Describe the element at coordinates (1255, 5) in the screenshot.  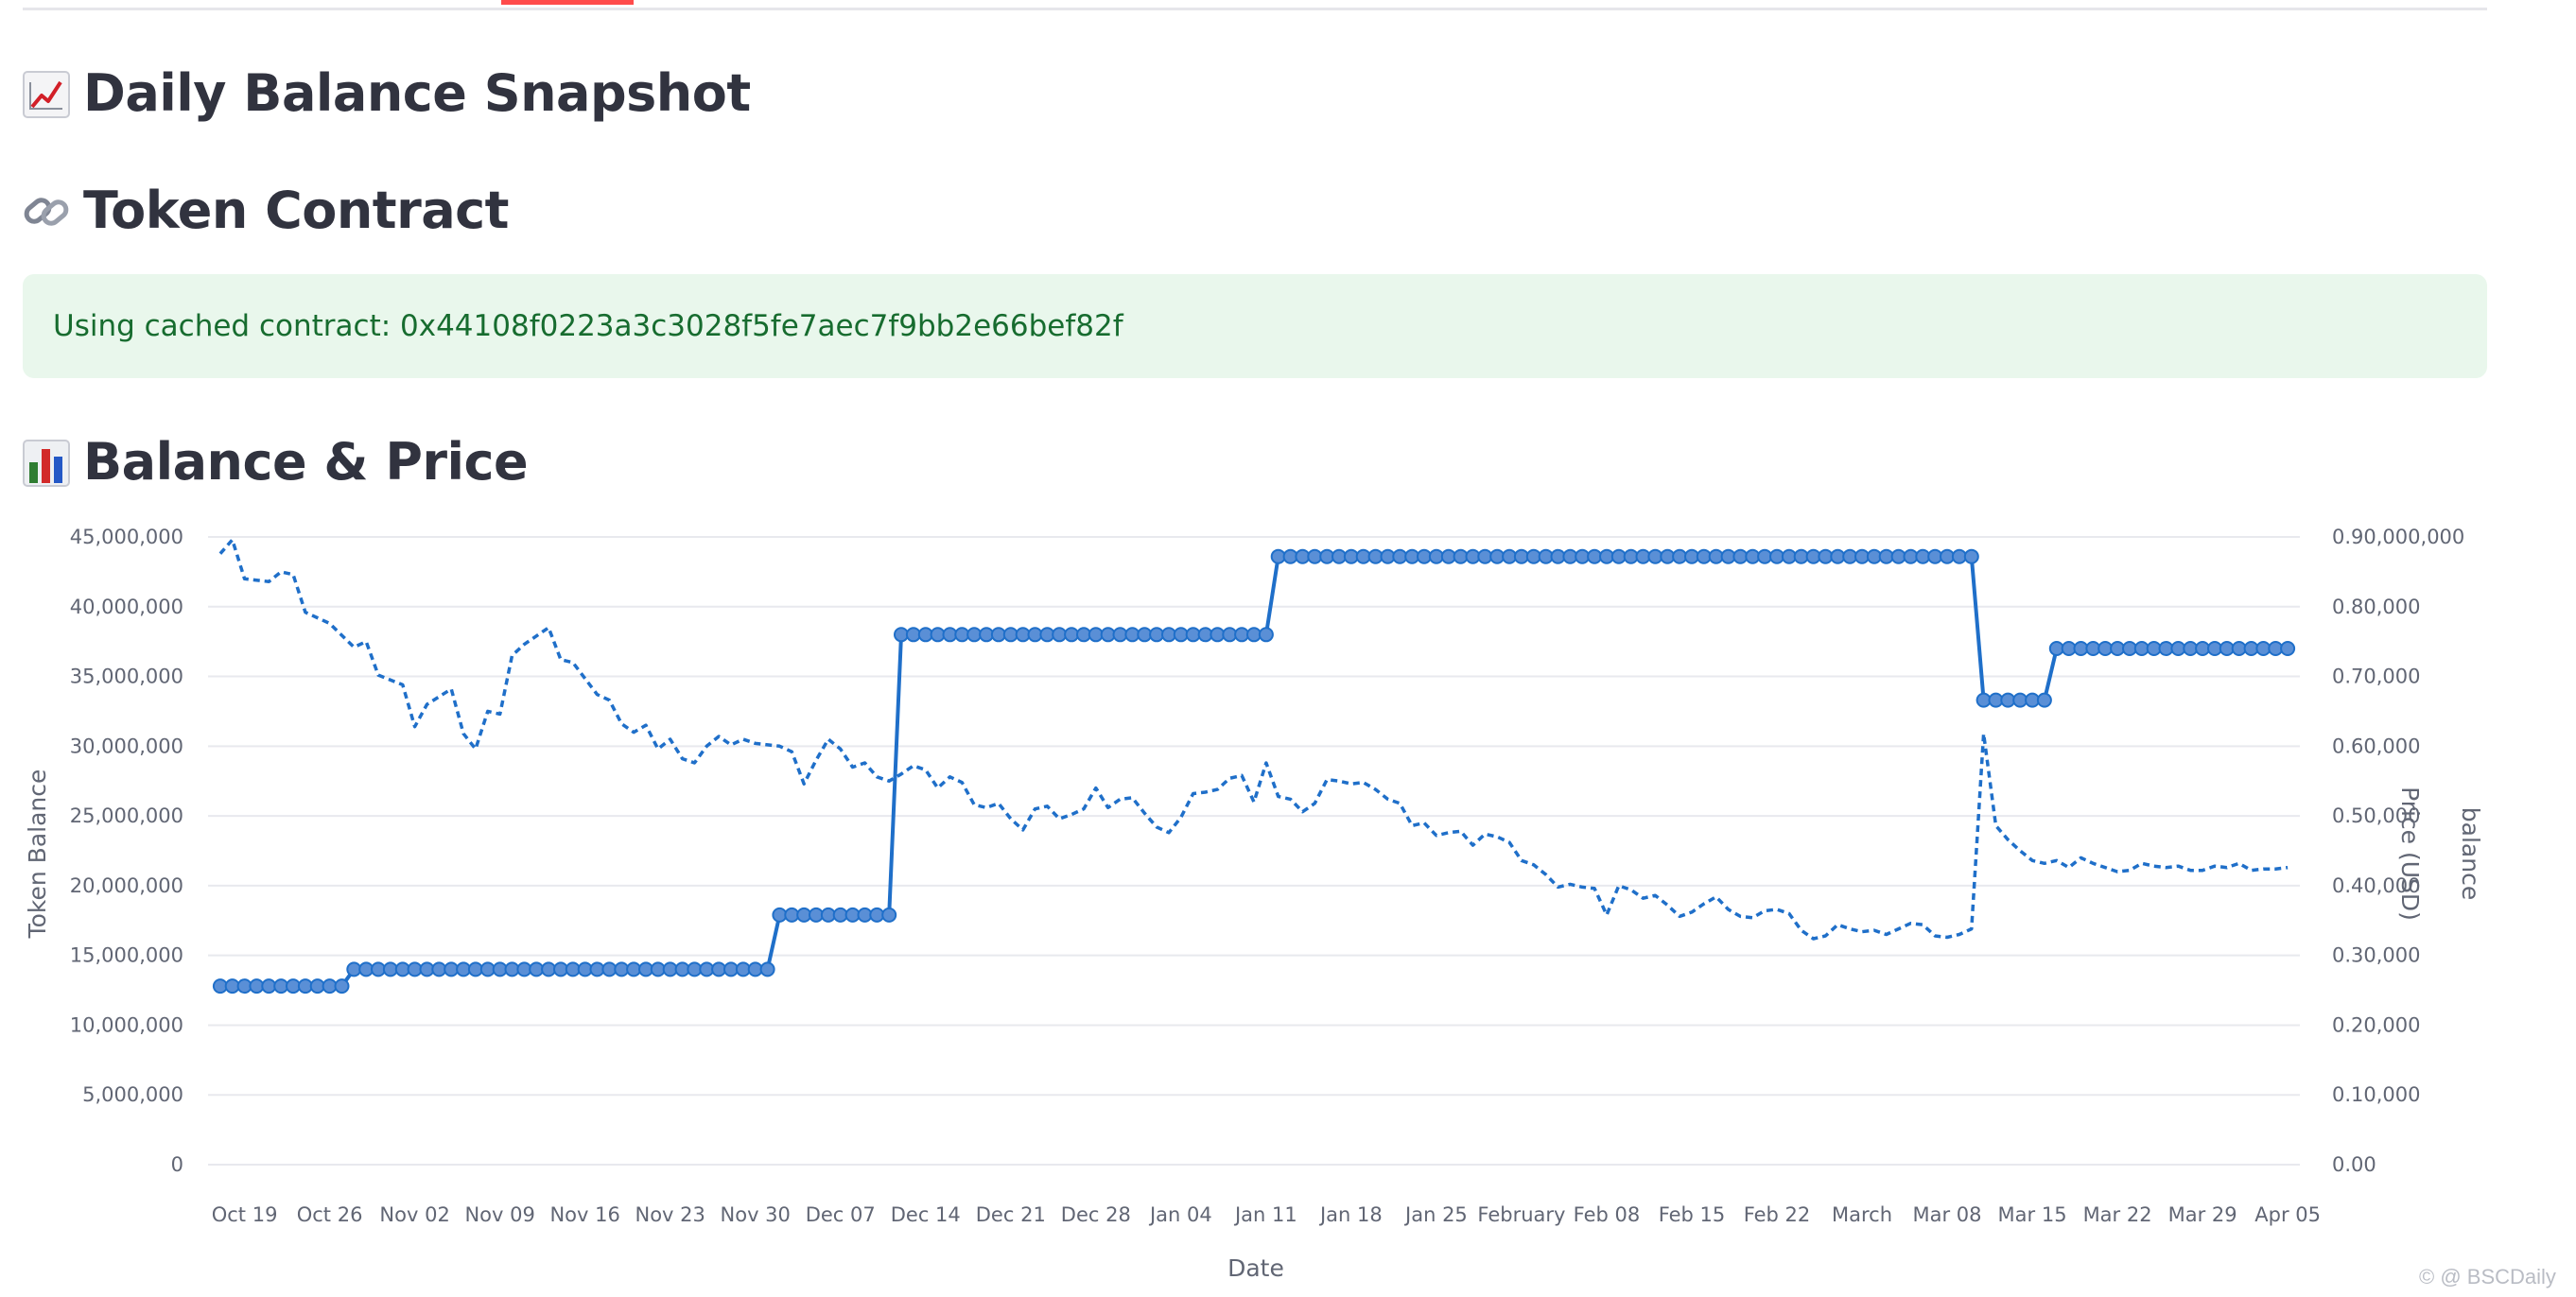
I see `tab-bar` at that location.